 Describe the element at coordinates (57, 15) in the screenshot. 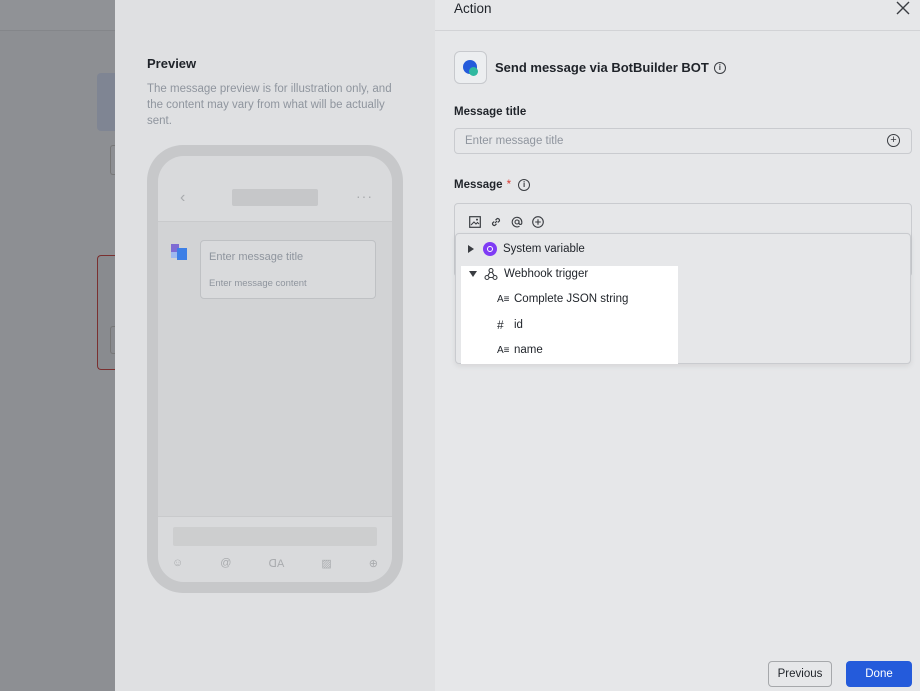

I see `background-topbar` at that location.